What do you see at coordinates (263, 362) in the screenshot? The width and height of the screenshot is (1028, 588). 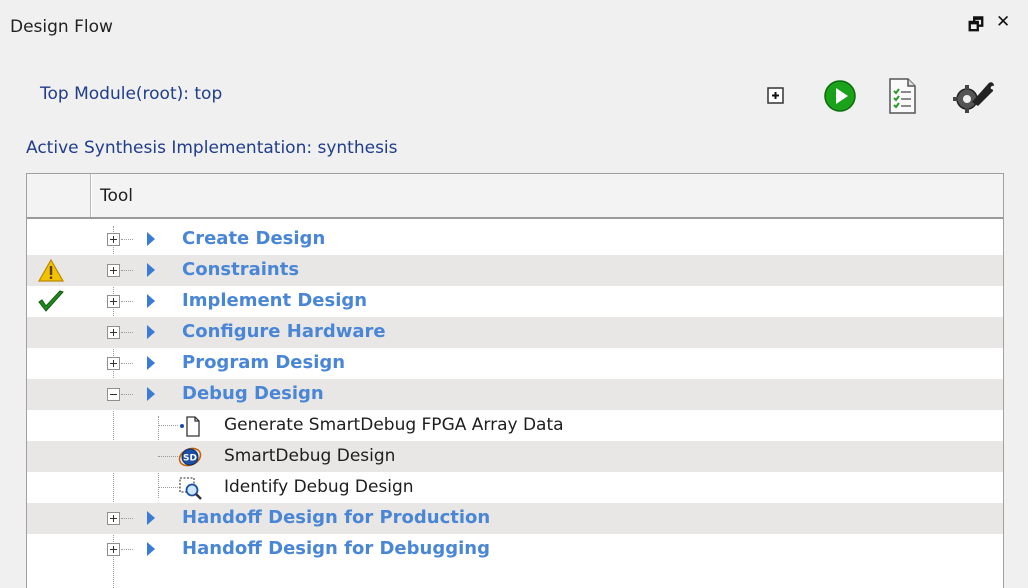 I see `group-label: Program Design` at bounding box center [263, 362].